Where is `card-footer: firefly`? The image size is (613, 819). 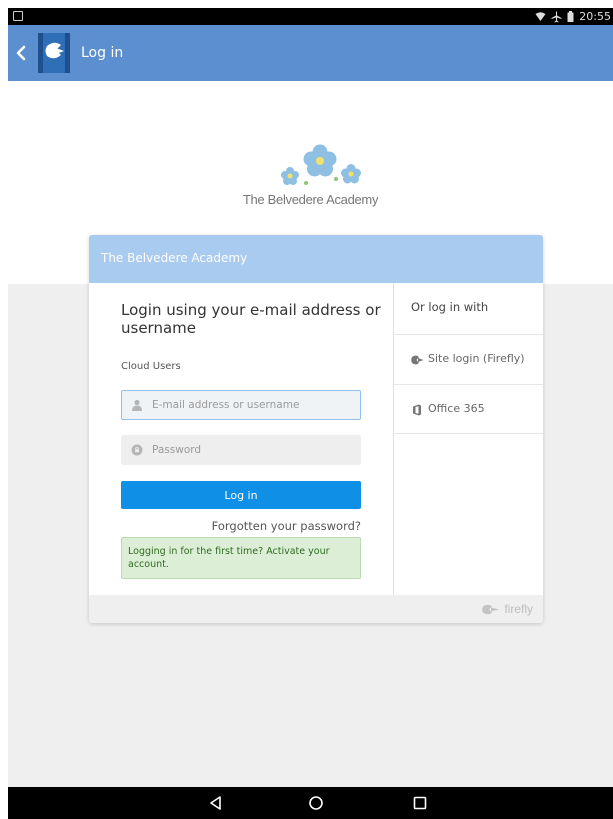 card-footer: firefly is located at coordinates (316, 609).